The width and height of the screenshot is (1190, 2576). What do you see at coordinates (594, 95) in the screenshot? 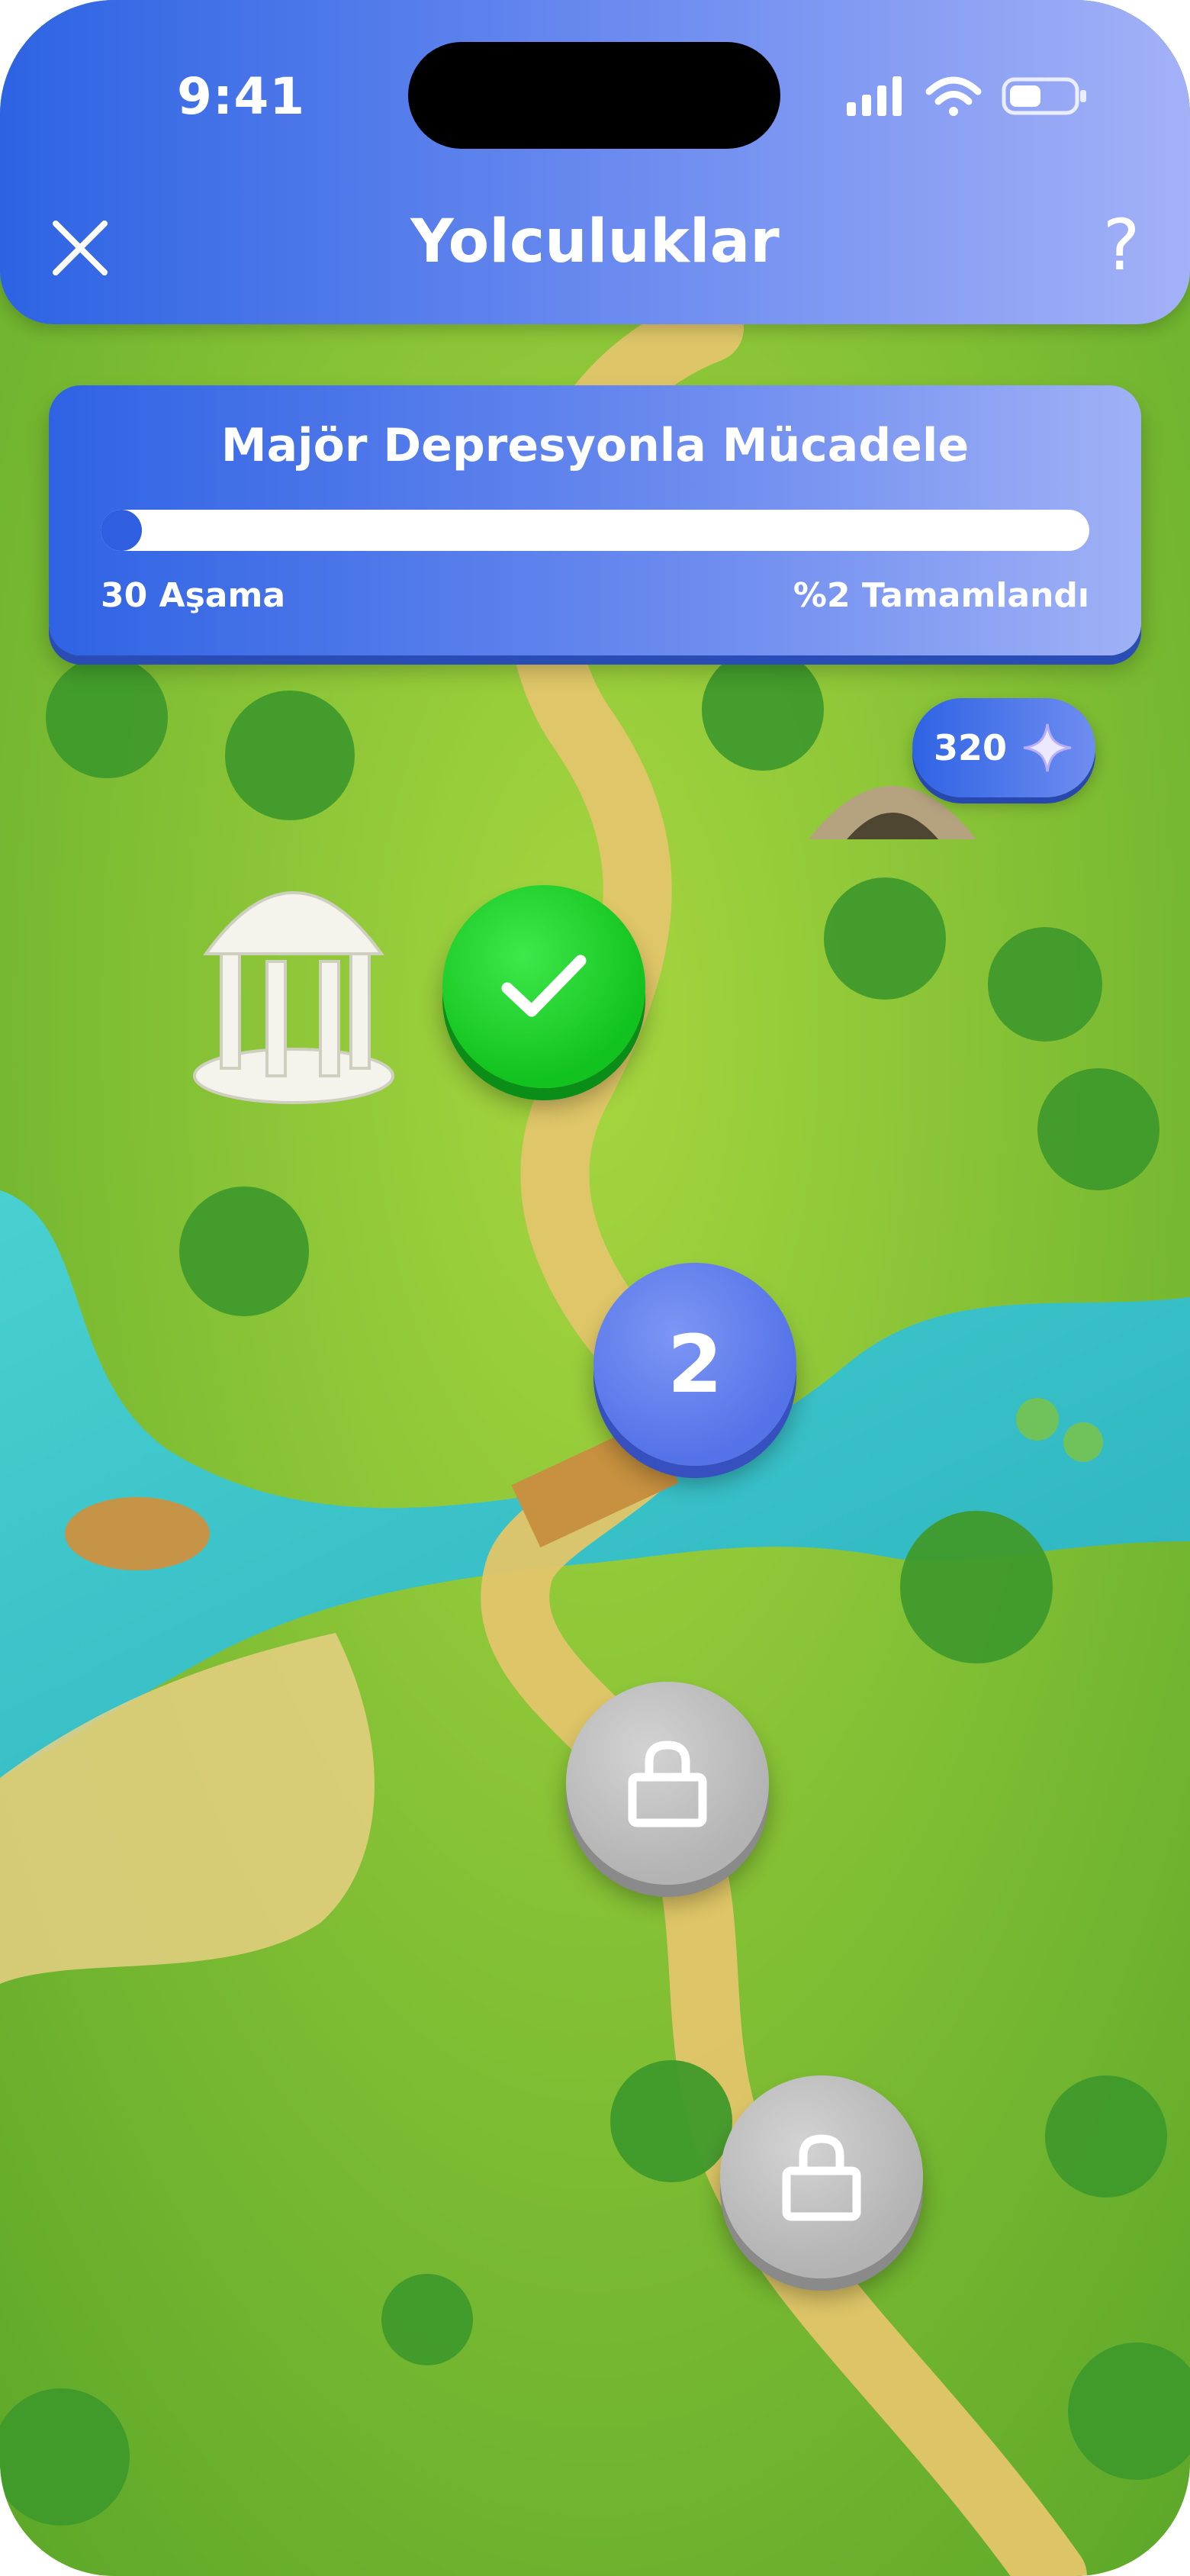
I see `dynamic-island` at bounding box center [594, 95].